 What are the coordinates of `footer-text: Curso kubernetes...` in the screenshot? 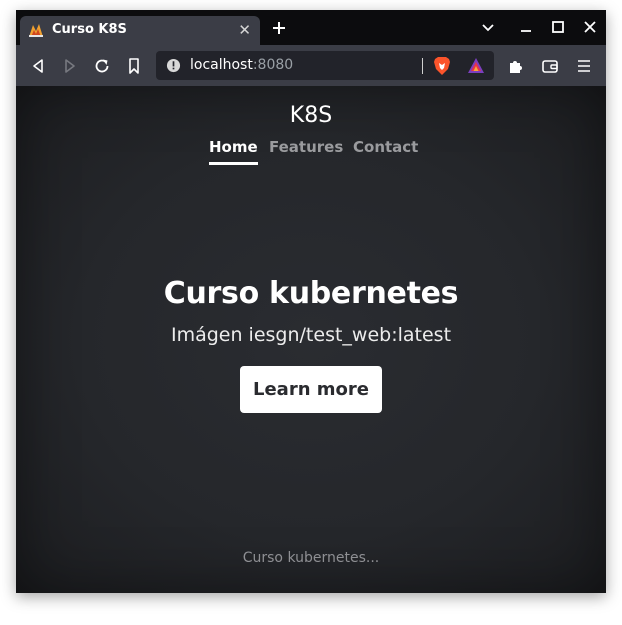 It's located at (311, 558).